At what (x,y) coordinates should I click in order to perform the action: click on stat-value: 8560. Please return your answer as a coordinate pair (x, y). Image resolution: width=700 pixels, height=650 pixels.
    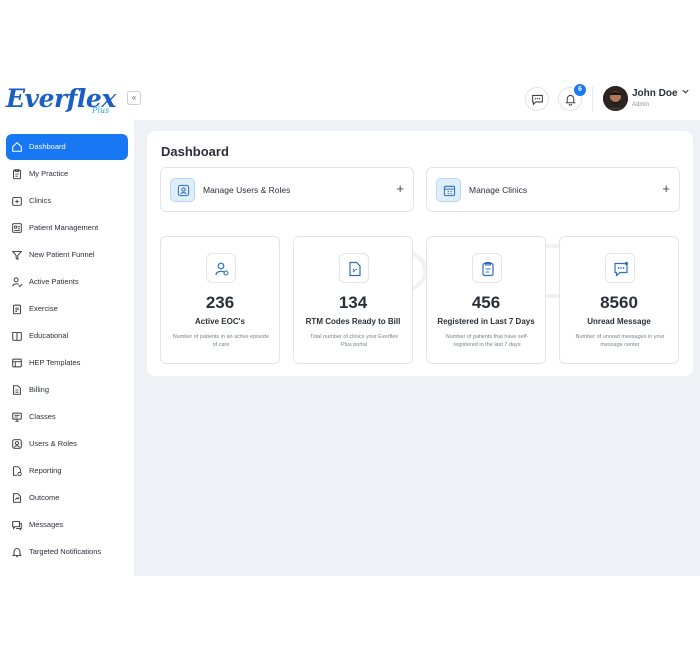
    Looking at the image, I should click on (619, 302).